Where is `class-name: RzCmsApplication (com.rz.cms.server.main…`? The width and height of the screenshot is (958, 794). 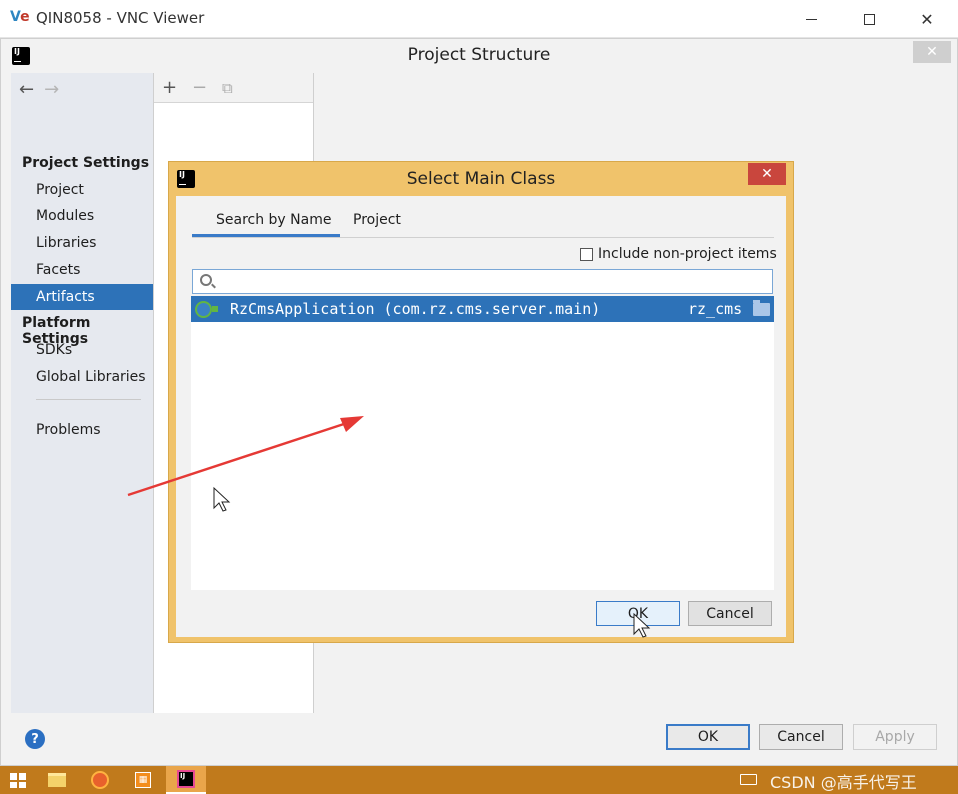
class-name: RzCmsApplication (com.rz.cms.server.main… is located at coordinates (415, 309).